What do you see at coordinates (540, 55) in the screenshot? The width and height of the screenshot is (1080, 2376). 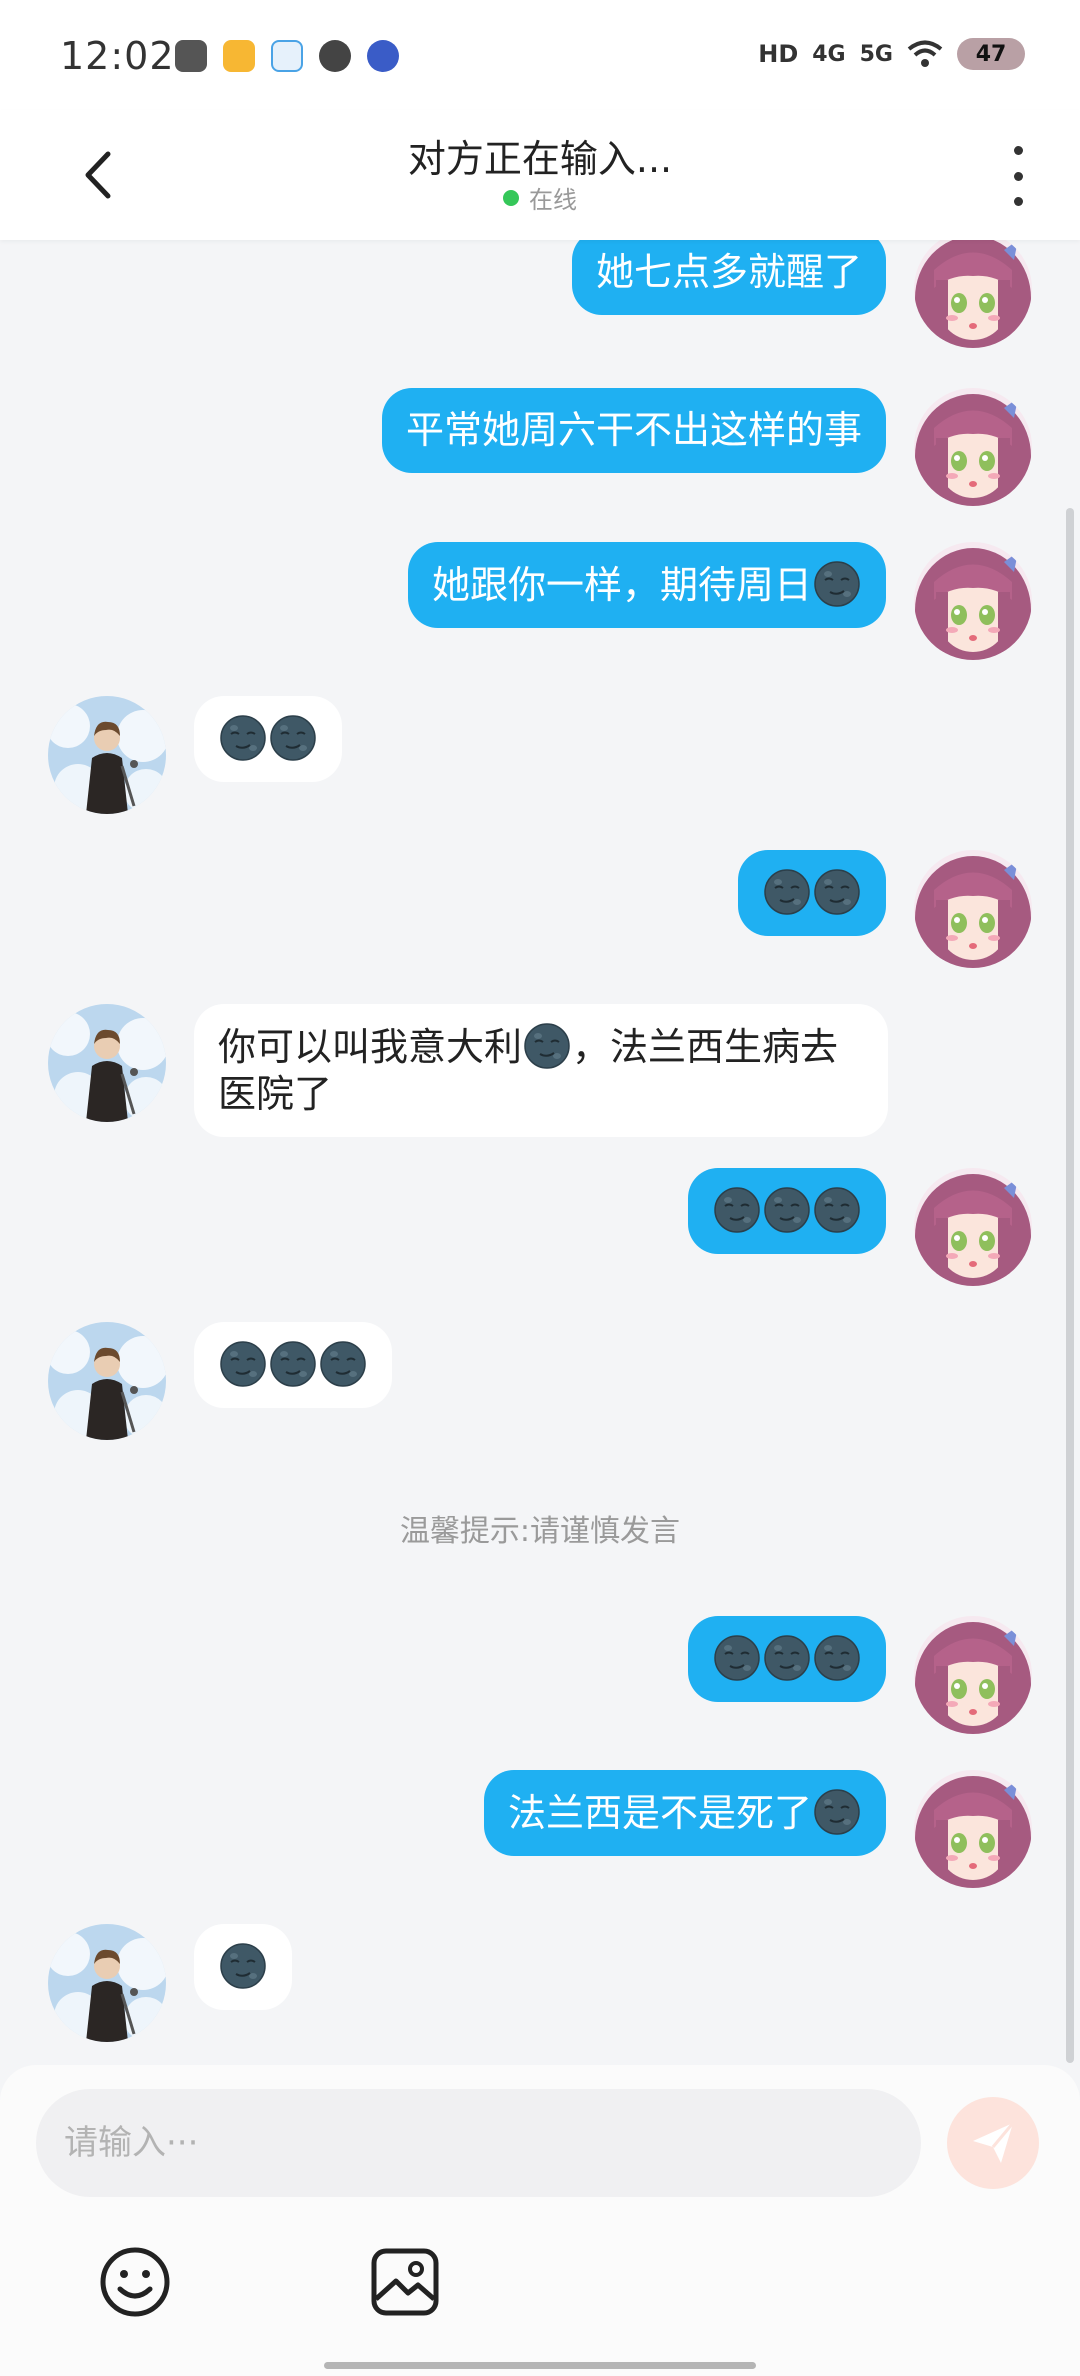 I see `status-bar: 12:02 HD 4G 5G 47` at bounding box center [540, 55].